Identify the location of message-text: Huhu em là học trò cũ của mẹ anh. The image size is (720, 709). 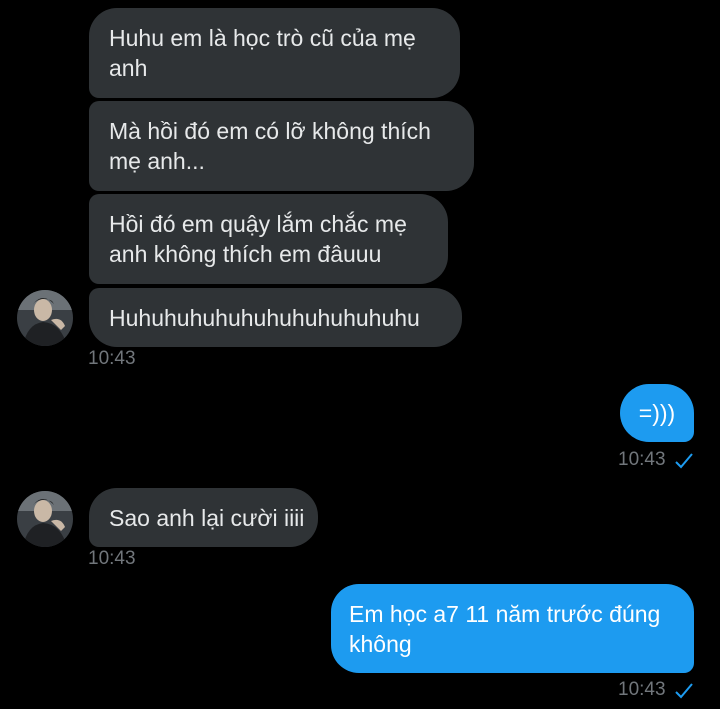
(262, 53).